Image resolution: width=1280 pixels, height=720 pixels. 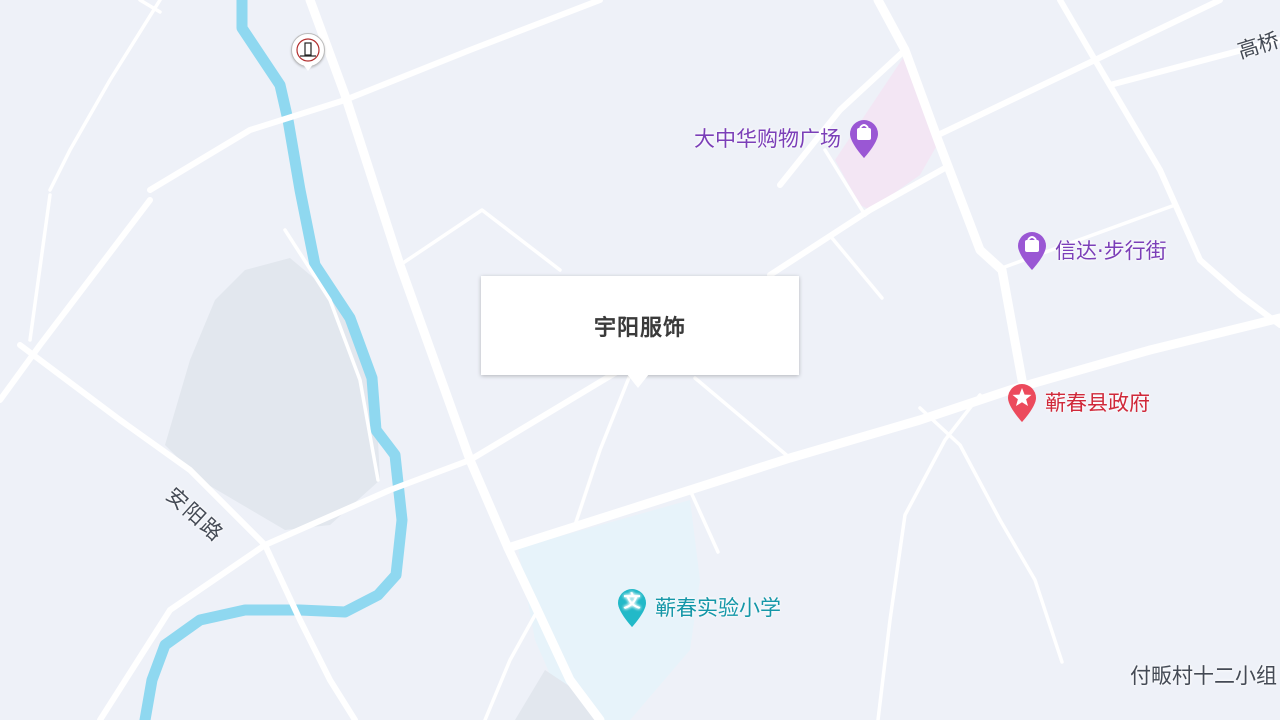 I want to click on poi-label: 大中华购物广场, so click(x=767, y=139).